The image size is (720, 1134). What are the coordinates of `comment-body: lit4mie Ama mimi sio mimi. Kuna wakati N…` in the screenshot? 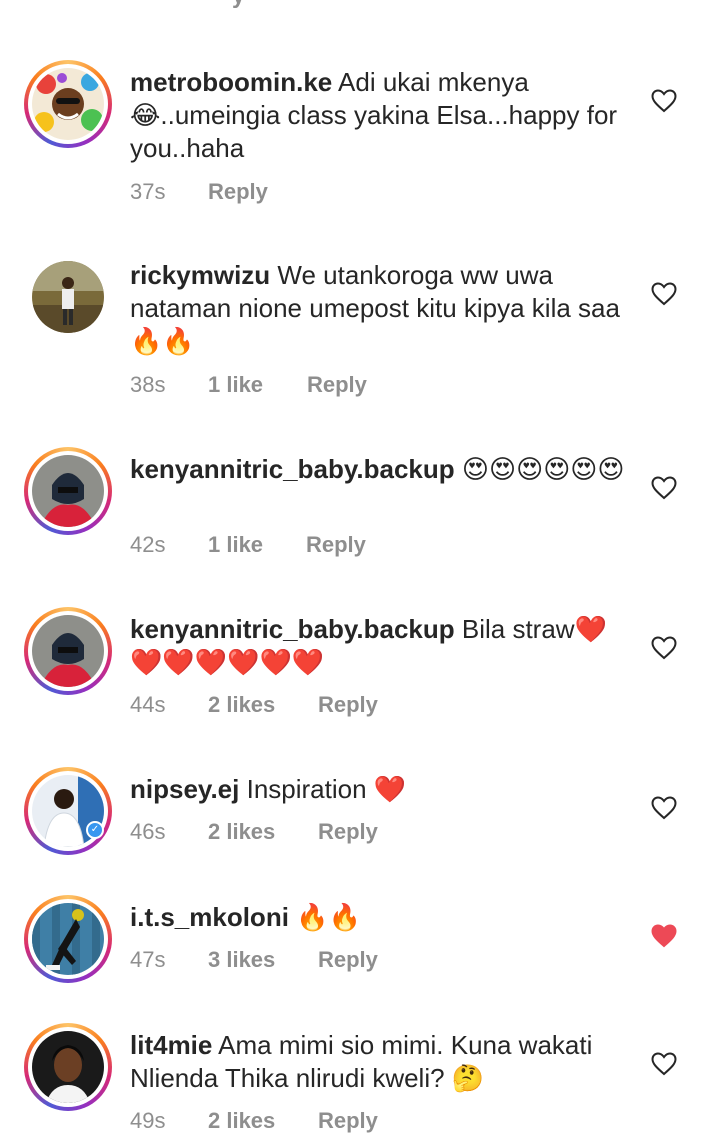 It's located at (380, 1062).